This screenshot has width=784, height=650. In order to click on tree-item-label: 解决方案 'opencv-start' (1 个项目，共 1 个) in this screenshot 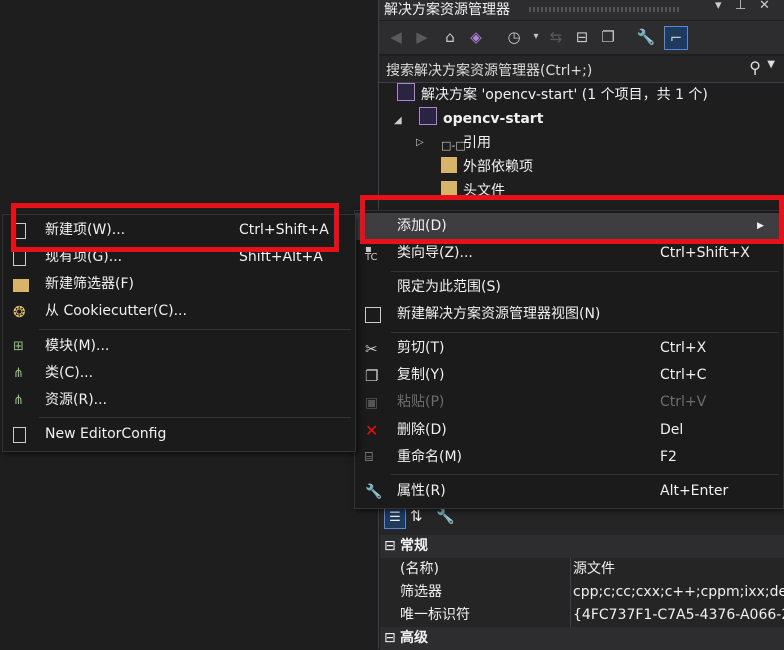, I will do `click(564, 95)`.